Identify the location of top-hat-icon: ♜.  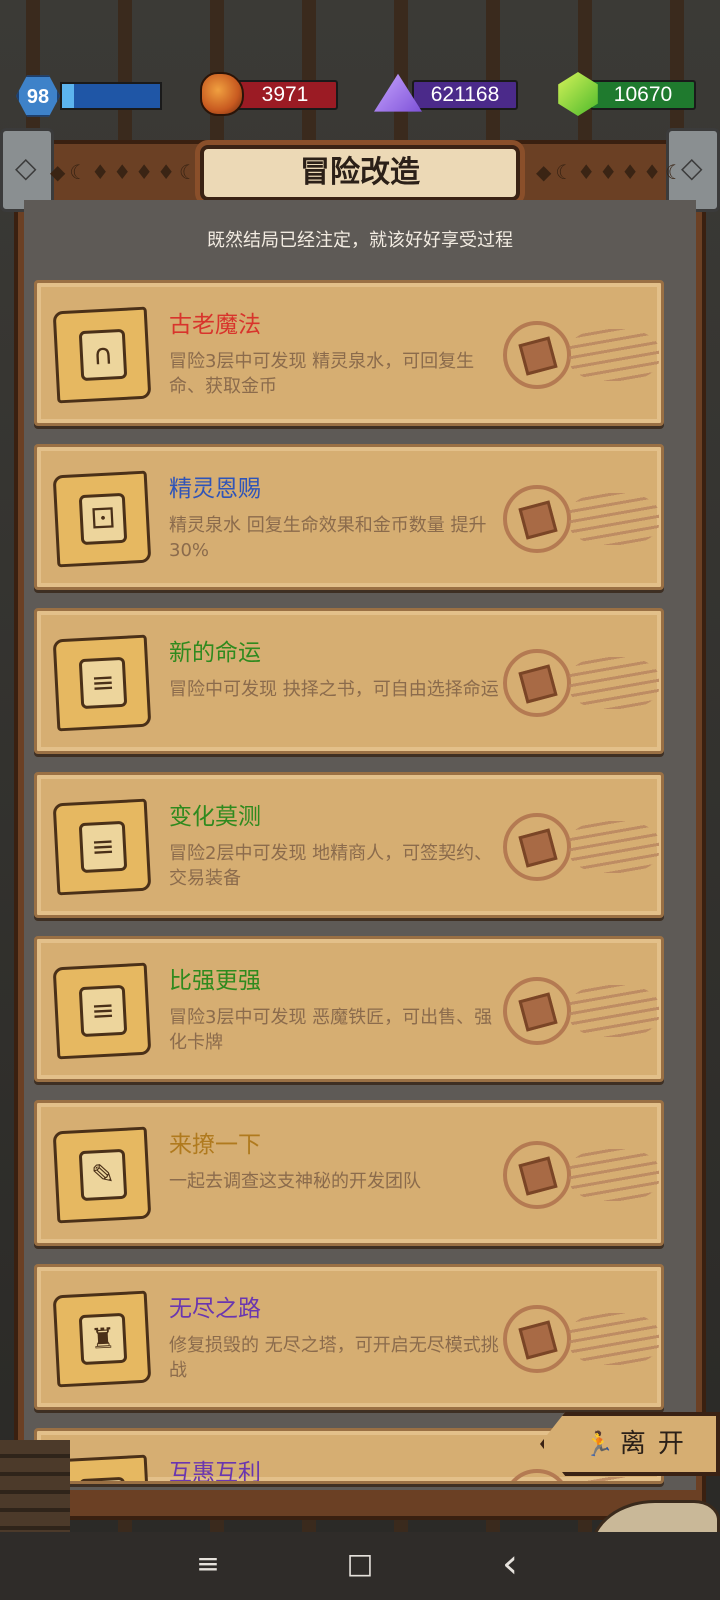
(102, 1339).